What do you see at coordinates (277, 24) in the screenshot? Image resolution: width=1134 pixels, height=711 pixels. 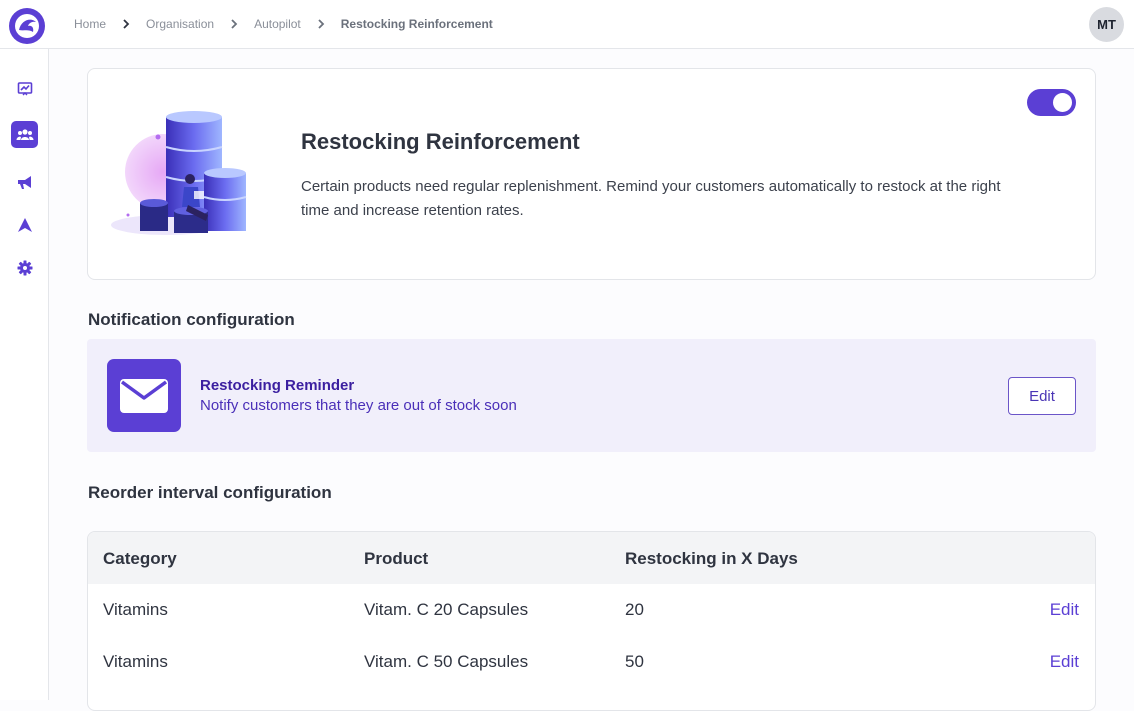 I see `breadcrumb-autopilot: Autopilot` at bounding box center [277, 24].